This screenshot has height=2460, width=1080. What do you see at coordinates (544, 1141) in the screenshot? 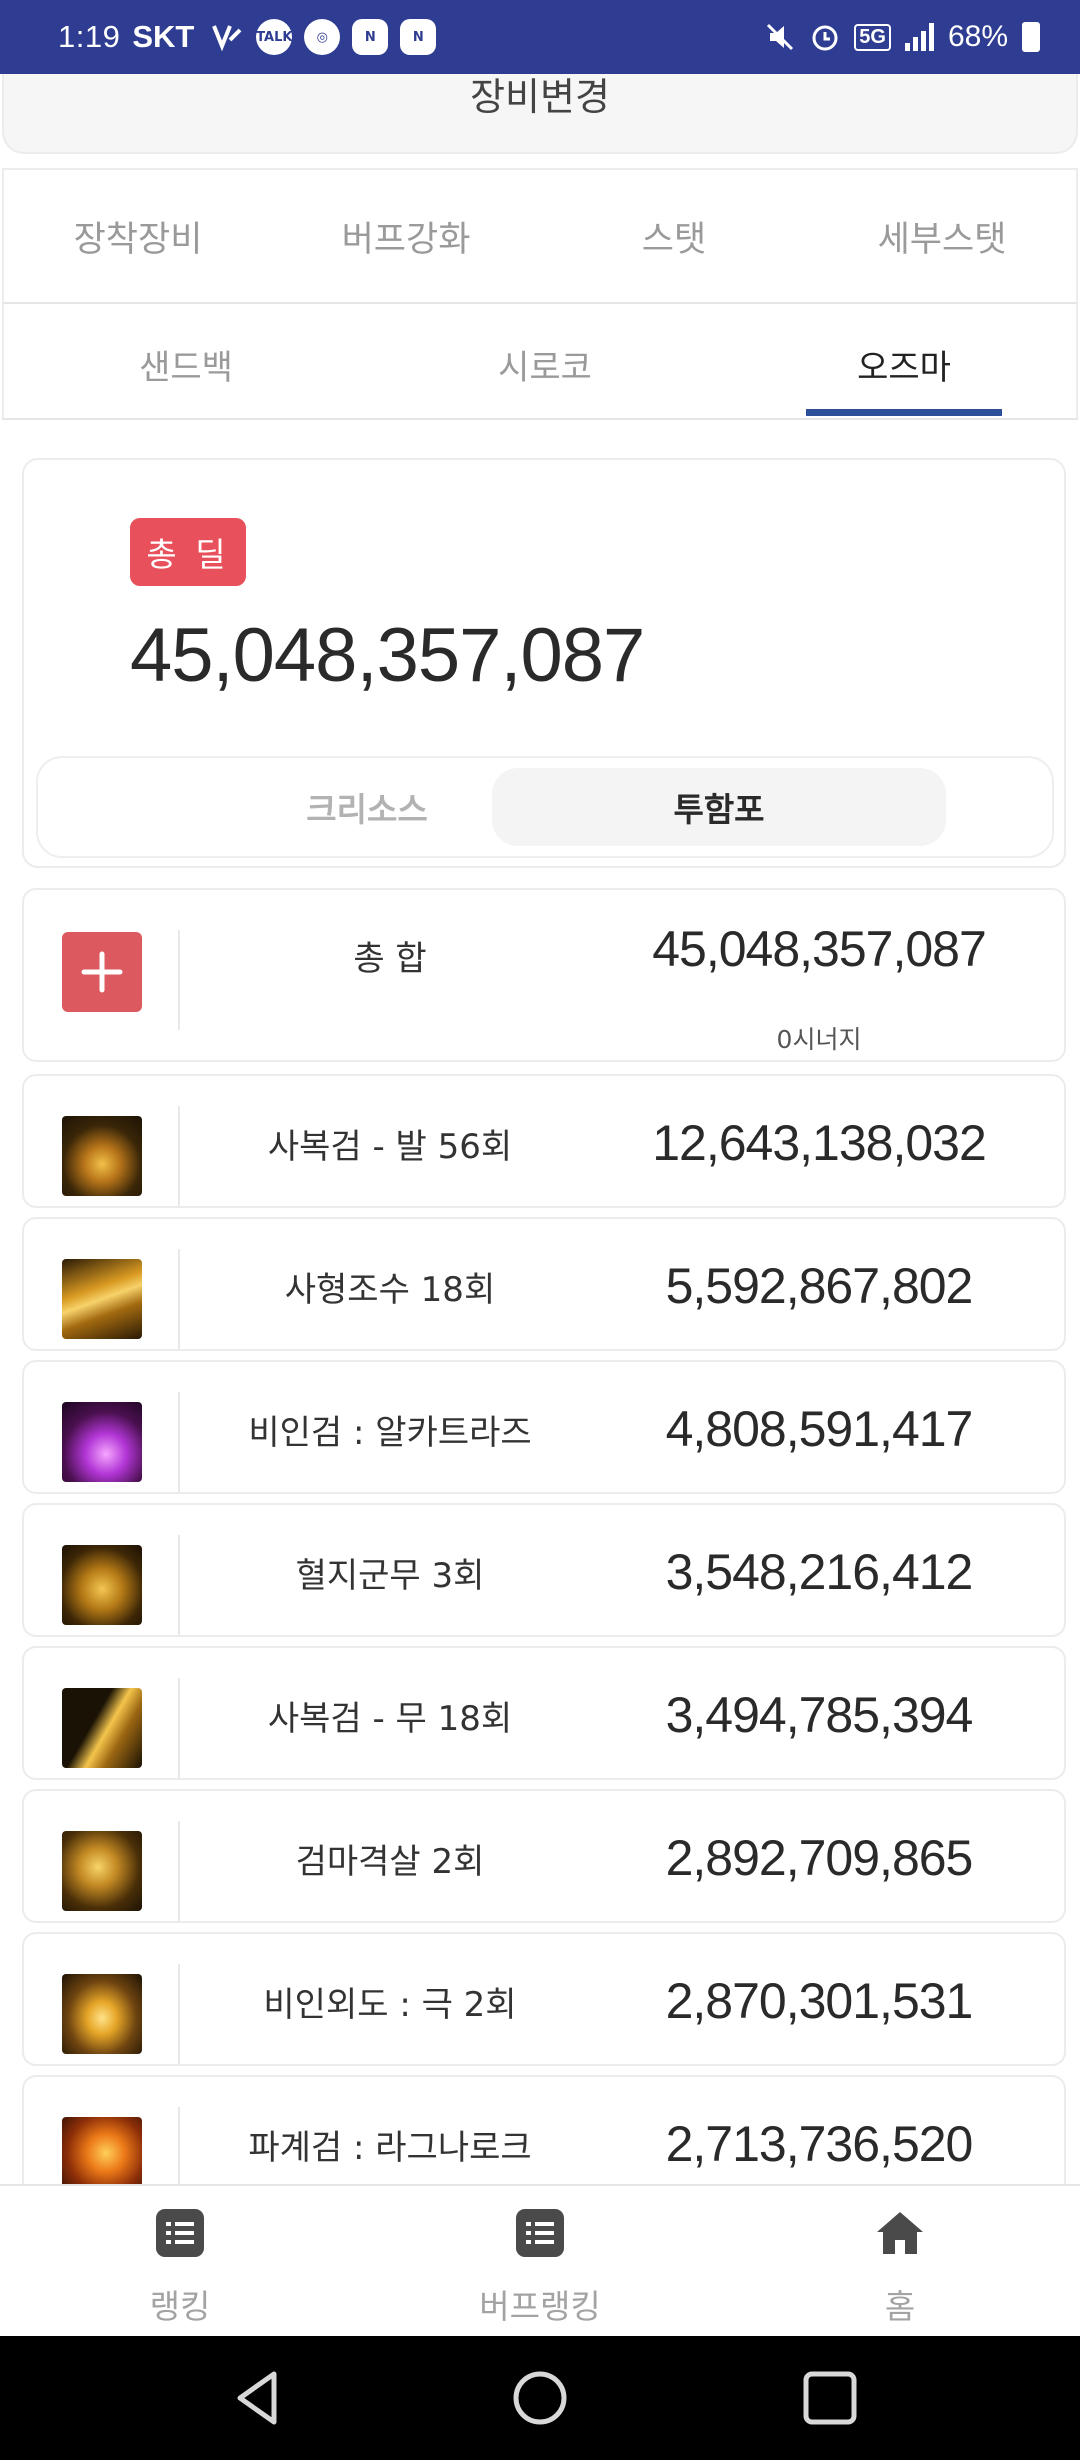
I see `skill-row: 사복검 - 발 56회 12,643,138,032` at bounding box center [544, 1141].